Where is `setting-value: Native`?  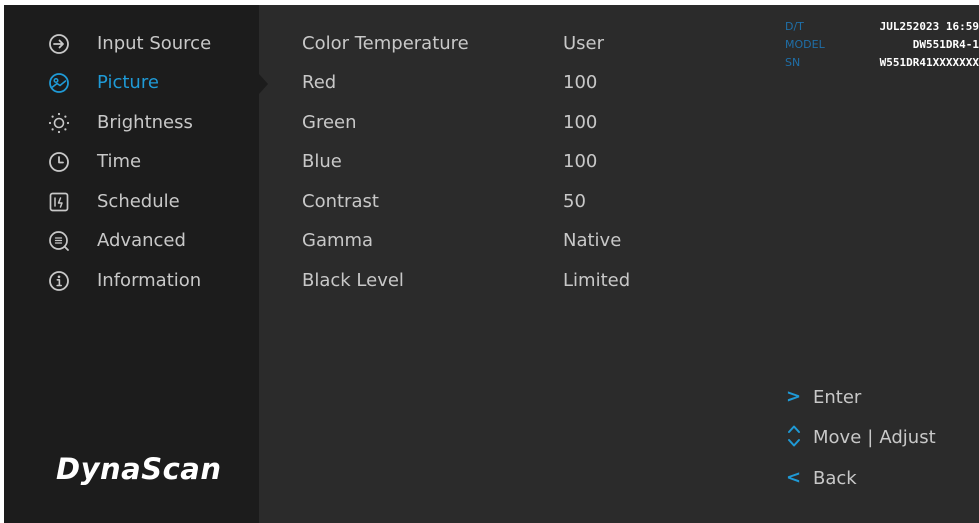 setting-value: Native is located at coordinates (592, 240).